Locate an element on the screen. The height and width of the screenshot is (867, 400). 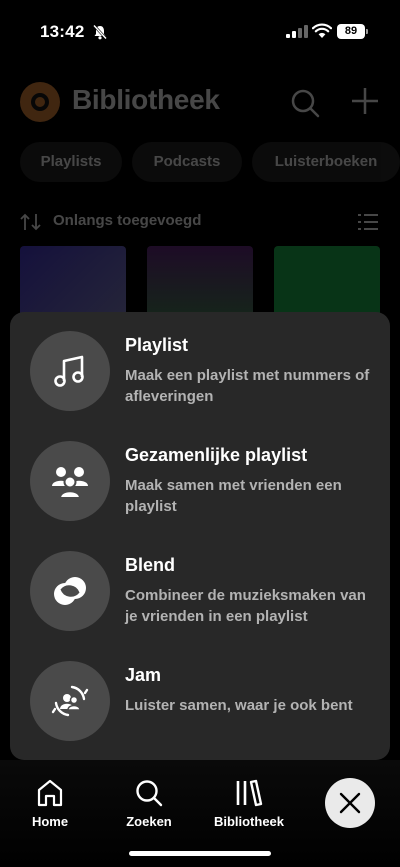
option-description: Maak samen met vrienden een playlist is located at coordinates (233, 496).